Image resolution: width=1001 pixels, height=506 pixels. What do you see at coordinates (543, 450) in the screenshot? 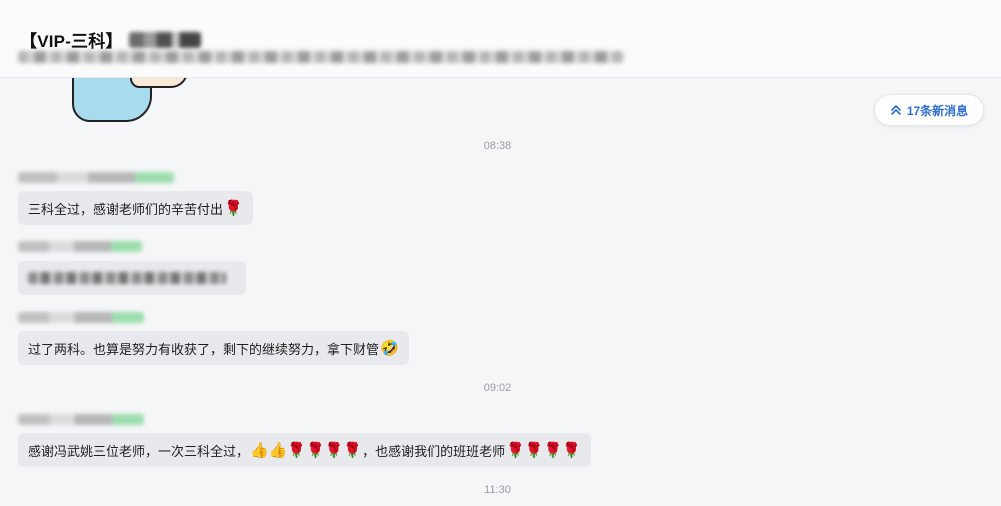
I see `rose-emojis: 🌹🌹🌹🌹` at bounding box center [543, 450].